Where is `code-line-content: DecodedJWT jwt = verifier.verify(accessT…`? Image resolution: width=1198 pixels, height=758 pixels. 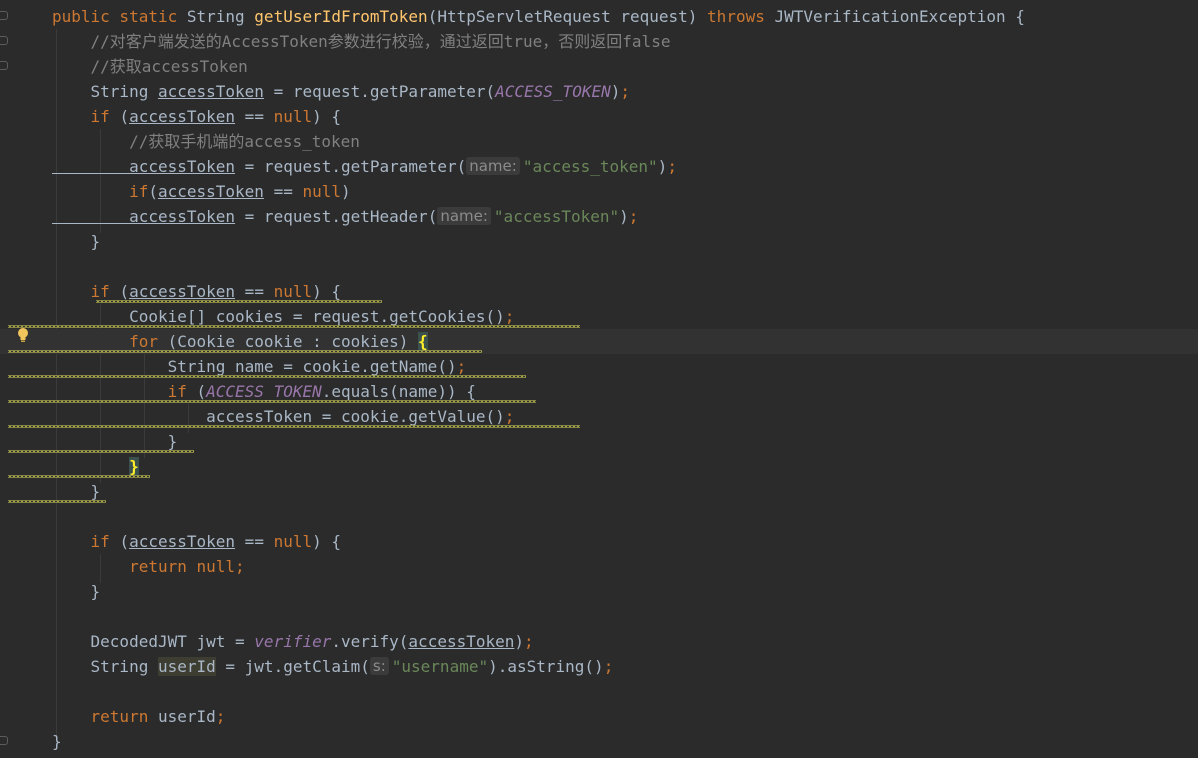
code-line-content: DecodedJWT jwt = verifier.verify(accessT… is located at coordinates (293, 641).